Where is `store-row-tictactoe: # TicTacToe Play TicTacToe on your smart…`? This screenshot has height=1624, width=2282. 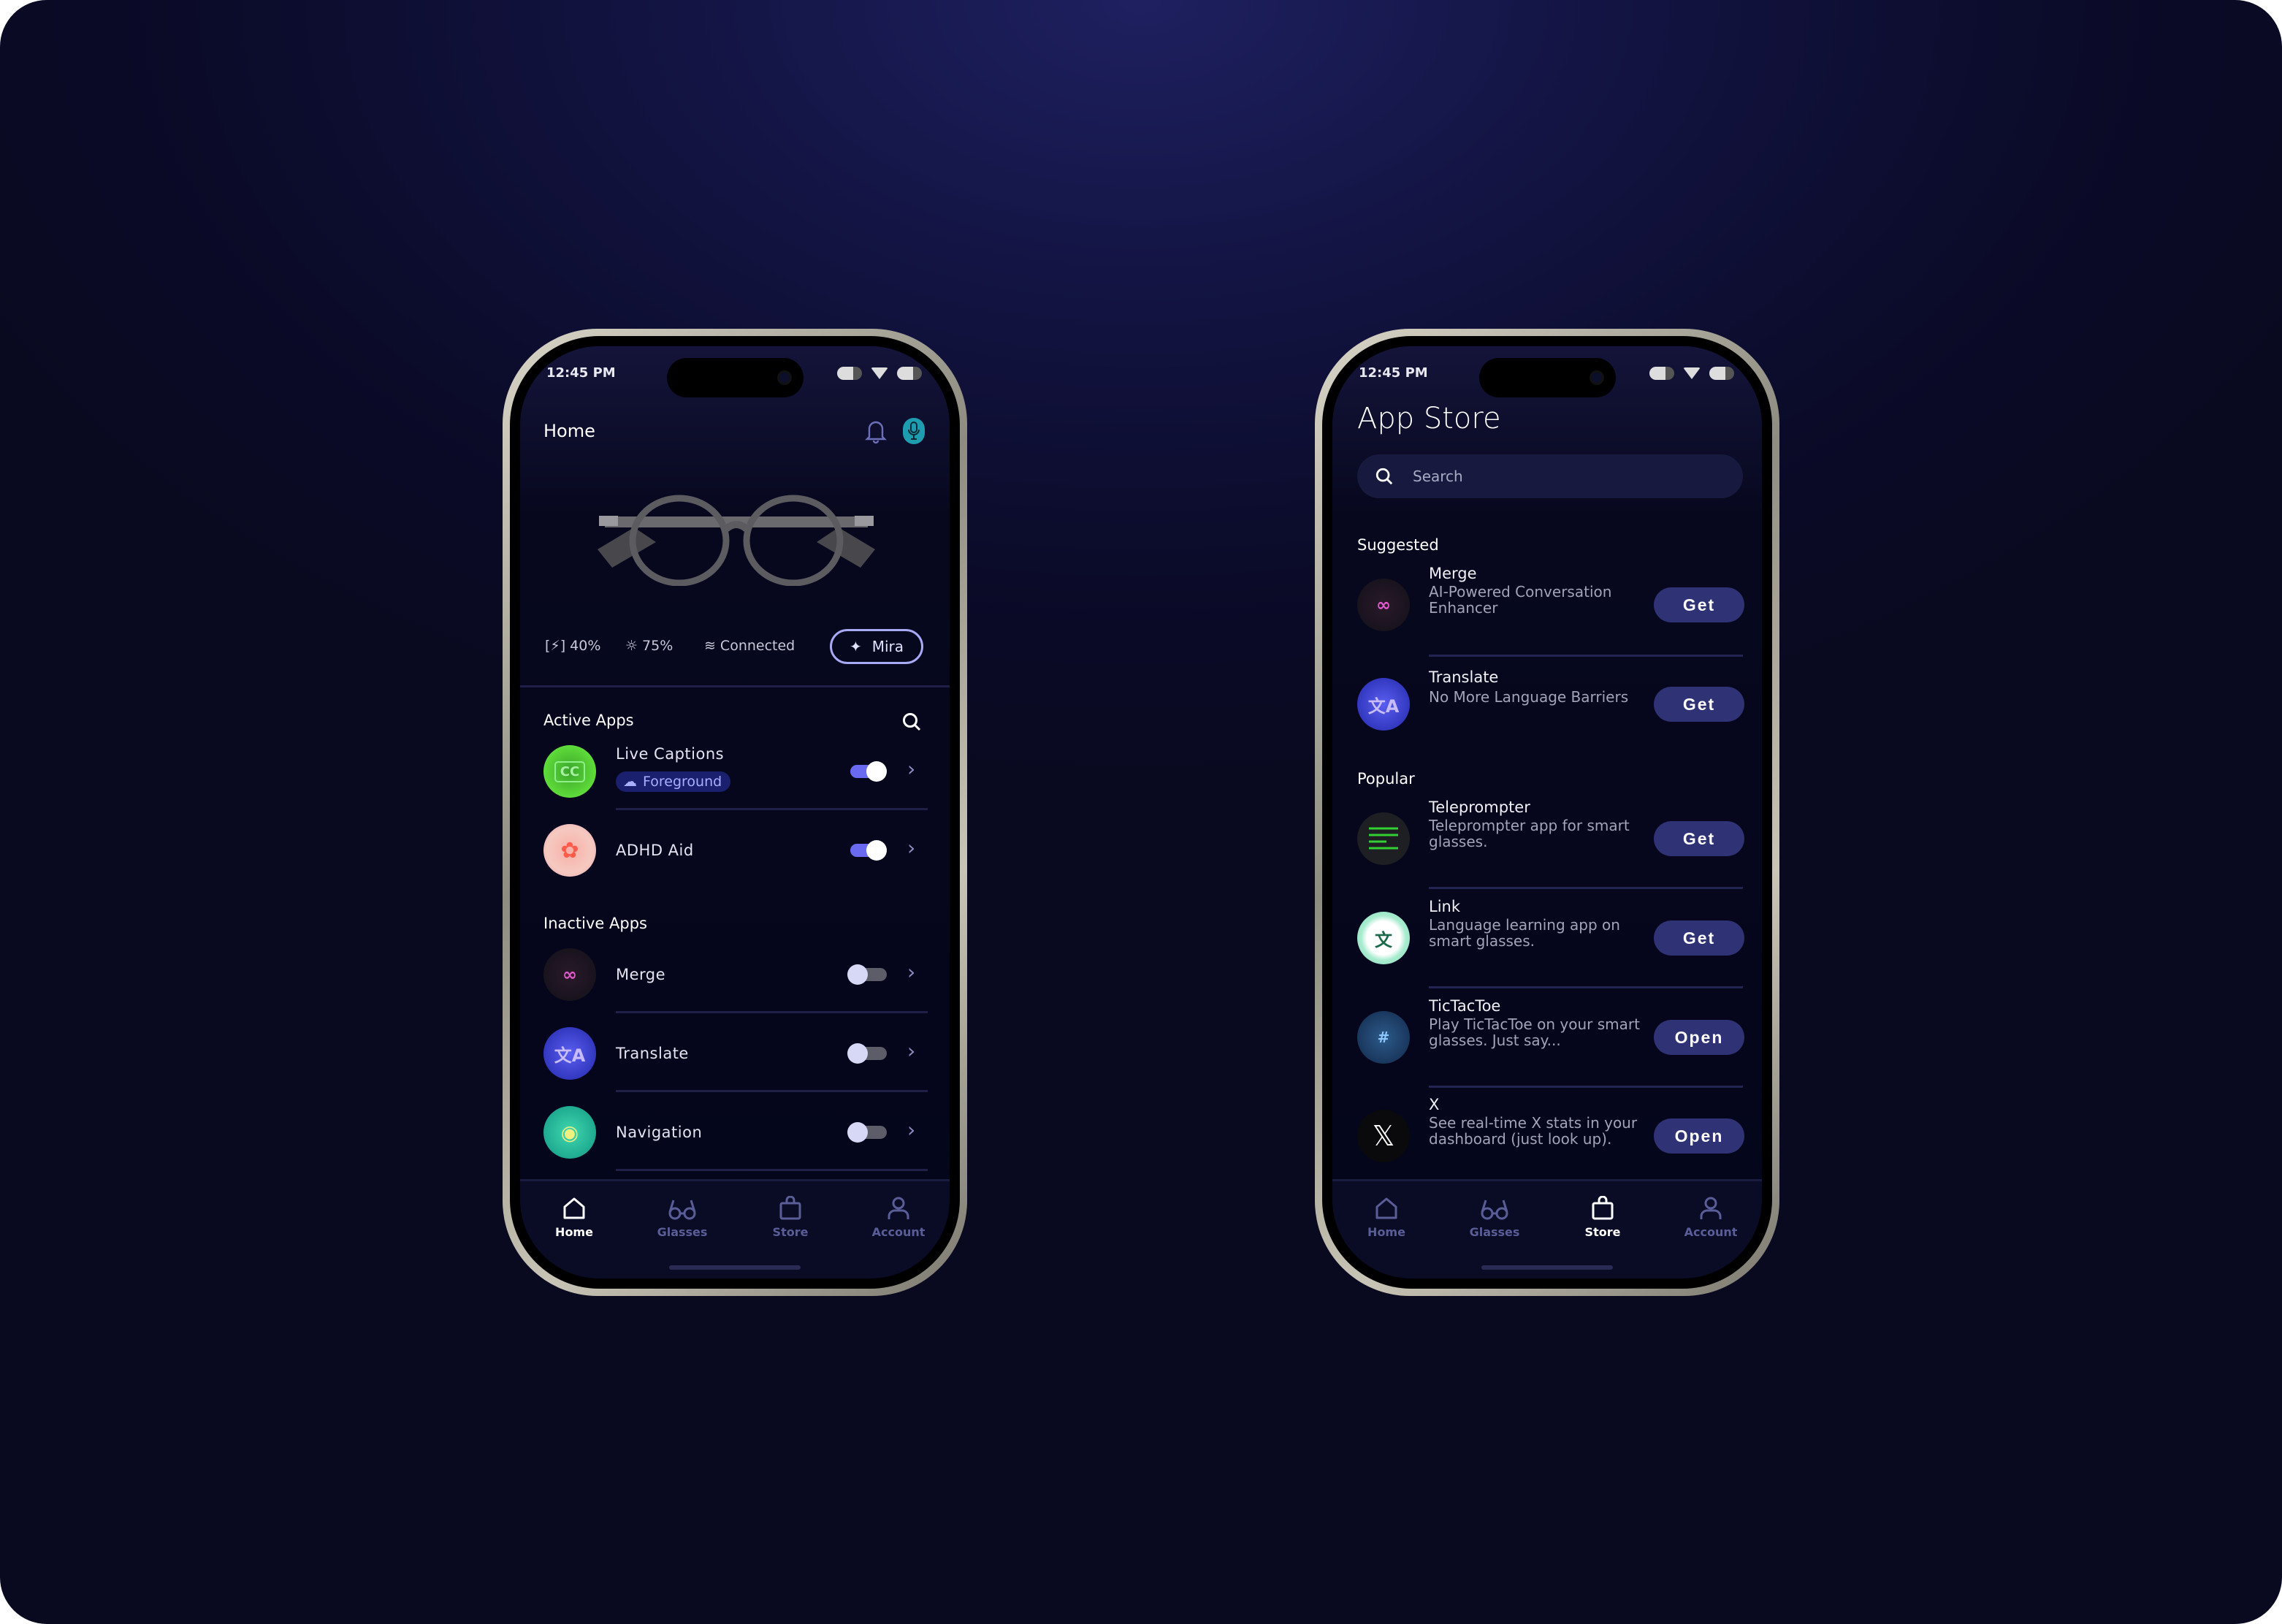
store-row-tictactoe: # TicTacToe Play TicTacToe on your smart… is located at coordinates (1547, 1037).